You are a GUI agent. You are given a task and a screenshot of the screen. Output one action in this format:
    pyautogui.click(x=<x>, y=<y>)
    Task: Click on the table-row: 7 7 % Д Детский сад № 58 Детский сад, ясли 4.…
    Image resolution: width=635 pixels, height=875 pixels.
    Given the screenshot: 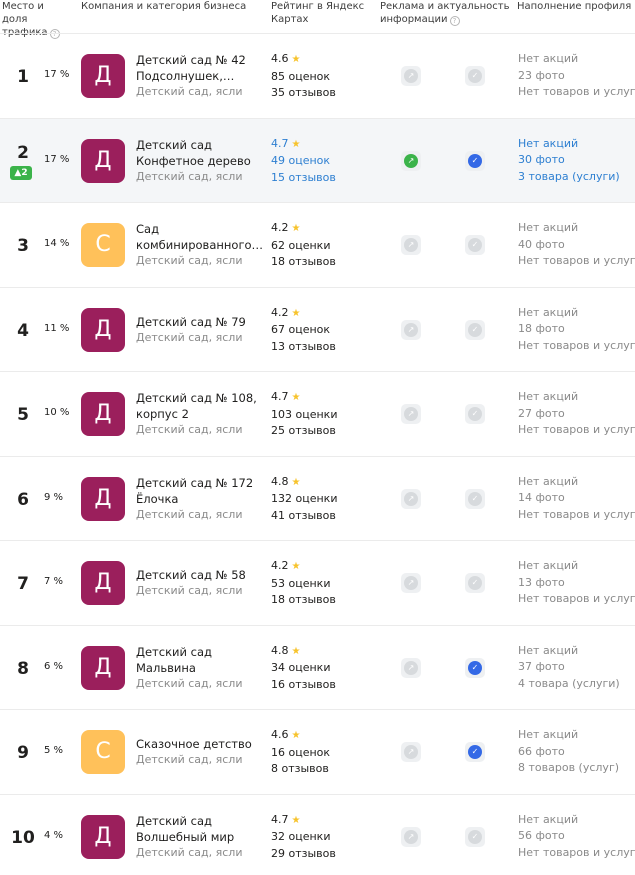 What is the action you would take?
    pyautogui.click(x=317, y=582)
    